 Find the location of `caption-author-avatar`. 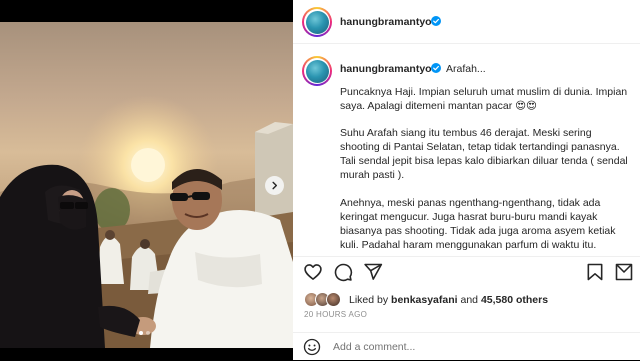

caption-author-avatar is located at coordinates (317, 71).